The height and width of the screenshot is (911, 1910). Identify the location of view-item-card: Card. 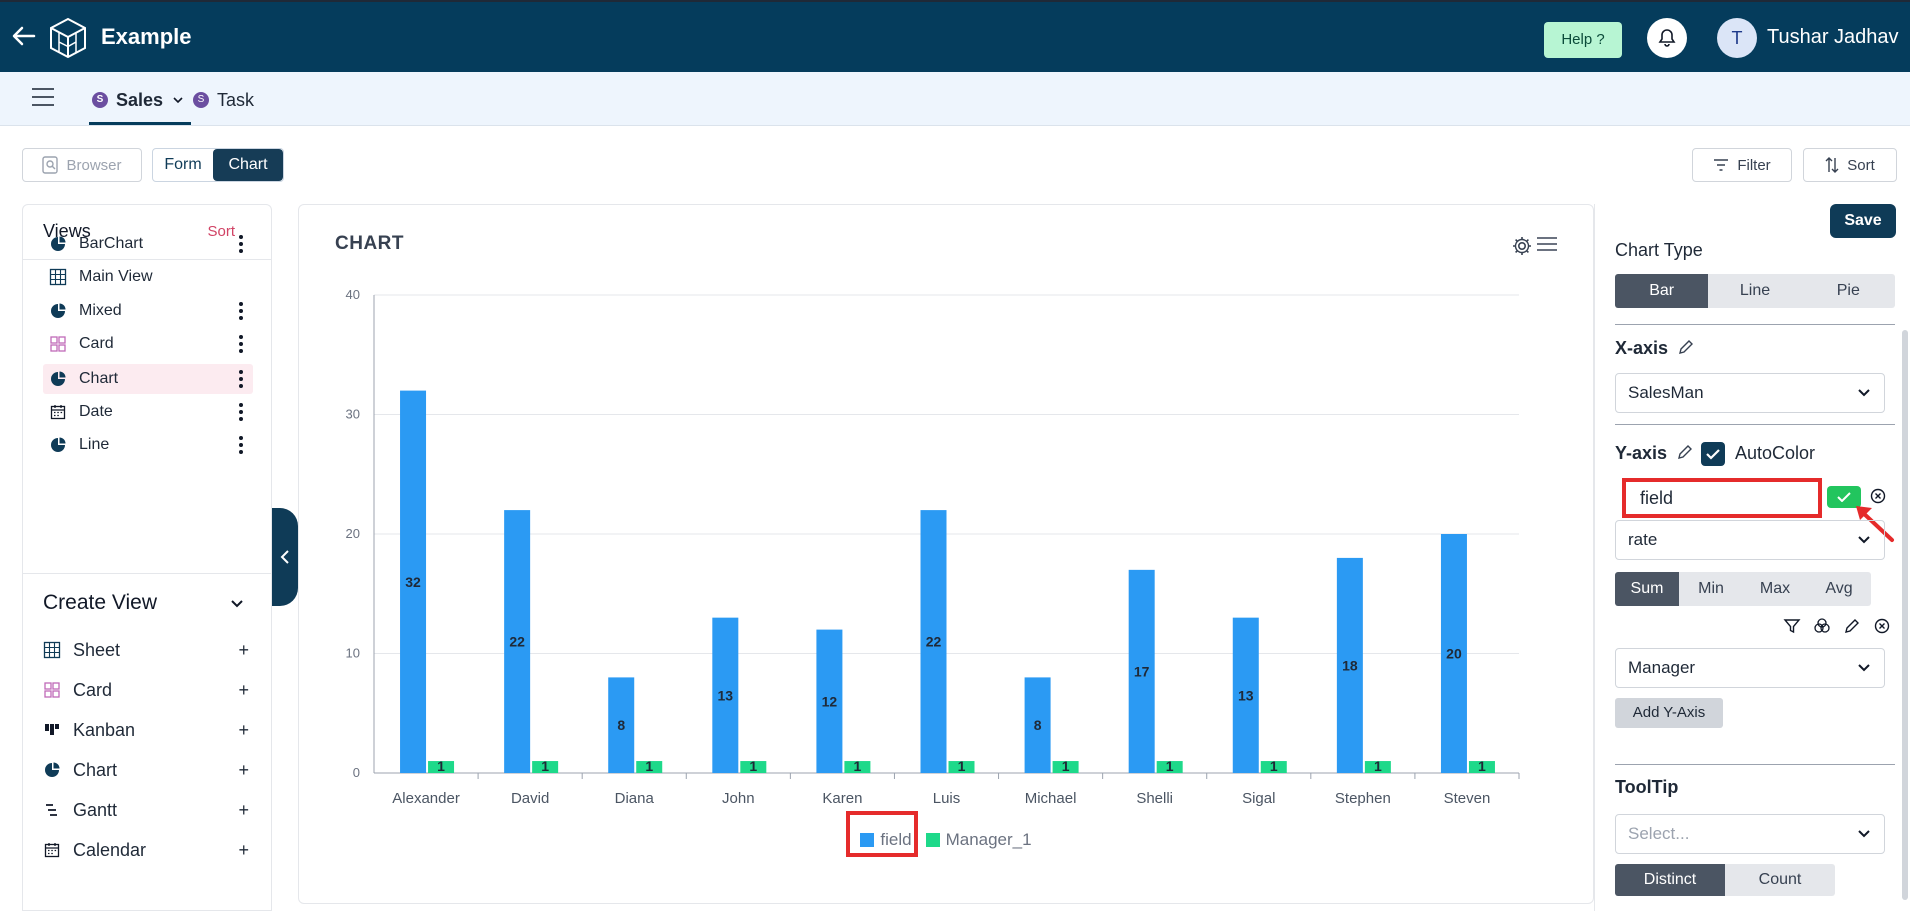
(148, 344).